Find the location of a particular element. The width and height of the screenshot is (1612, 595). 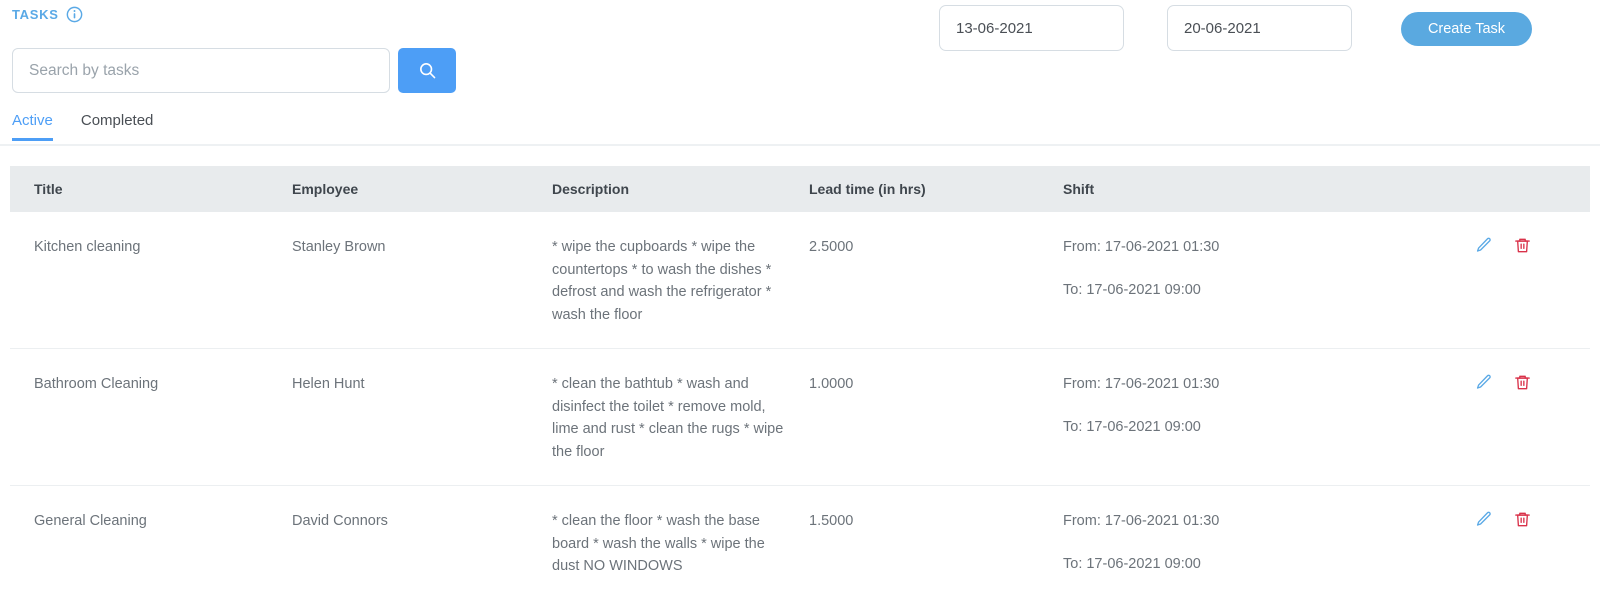

date-from-input: 13-06-2021 is located at coordinates (1031, 28).